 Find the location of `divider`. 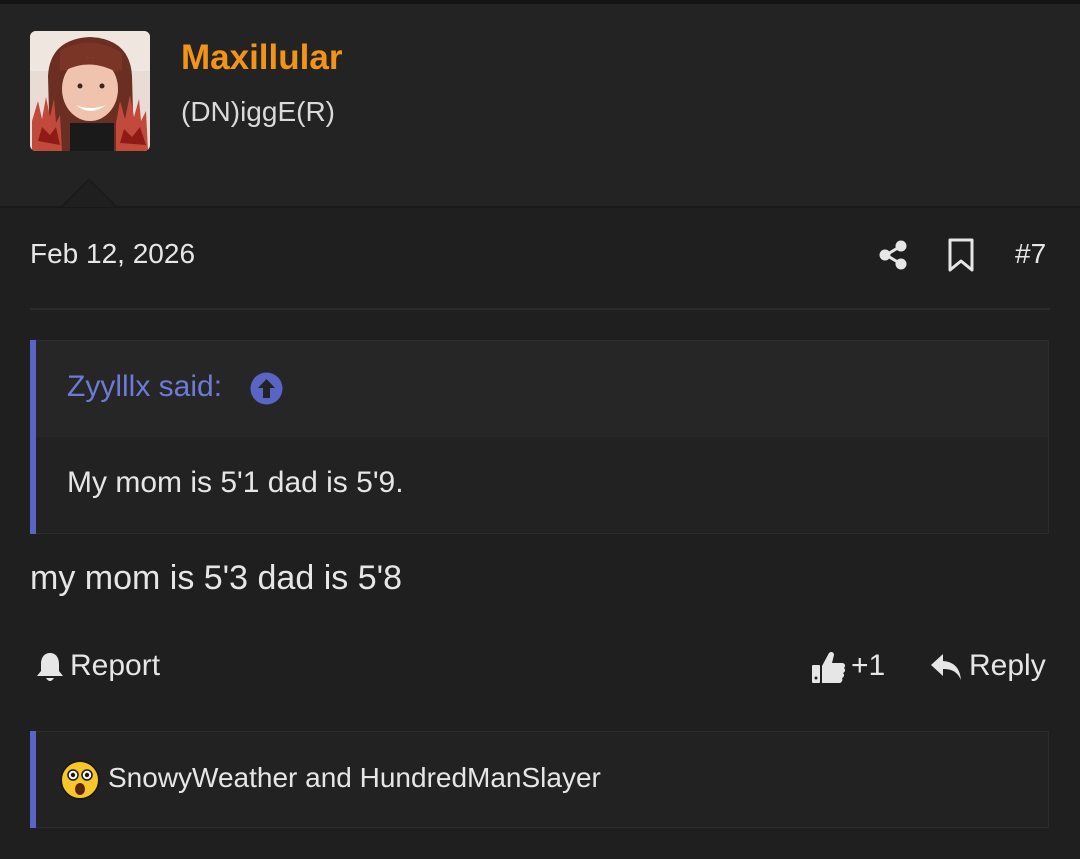

divider is located at coordinates (540, 309).